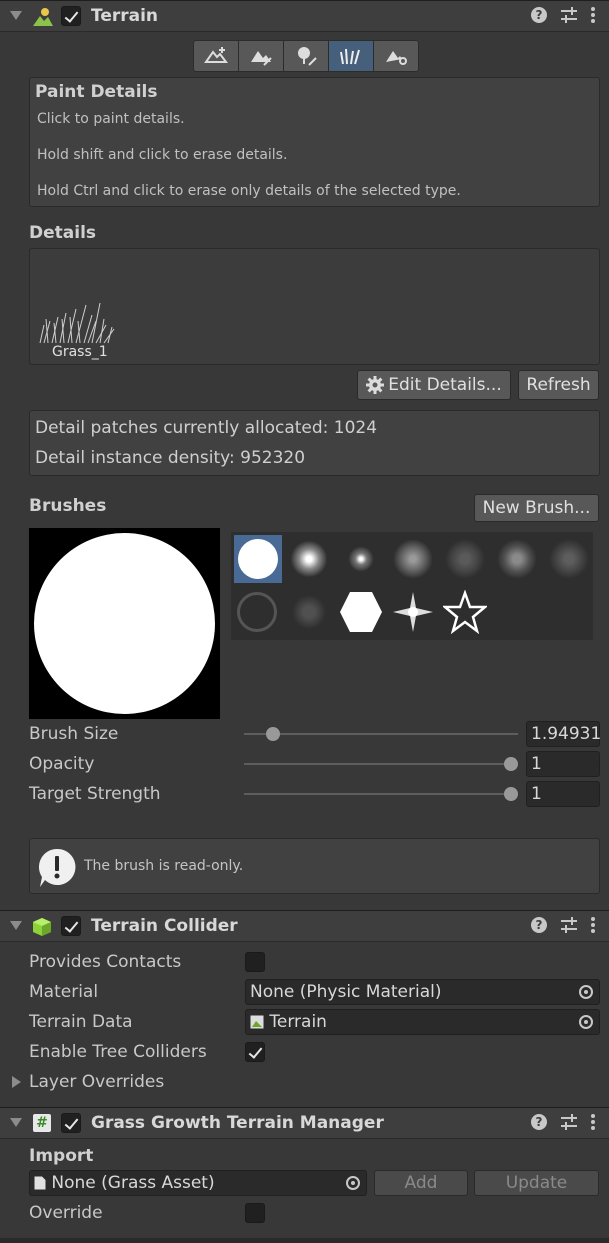 Image resolution: width=609 pixels, height=1243 pixels. Describe the element at coordinates (257, 1022) in the screenshot. I see `terrain-data-asset-icon` at that location.